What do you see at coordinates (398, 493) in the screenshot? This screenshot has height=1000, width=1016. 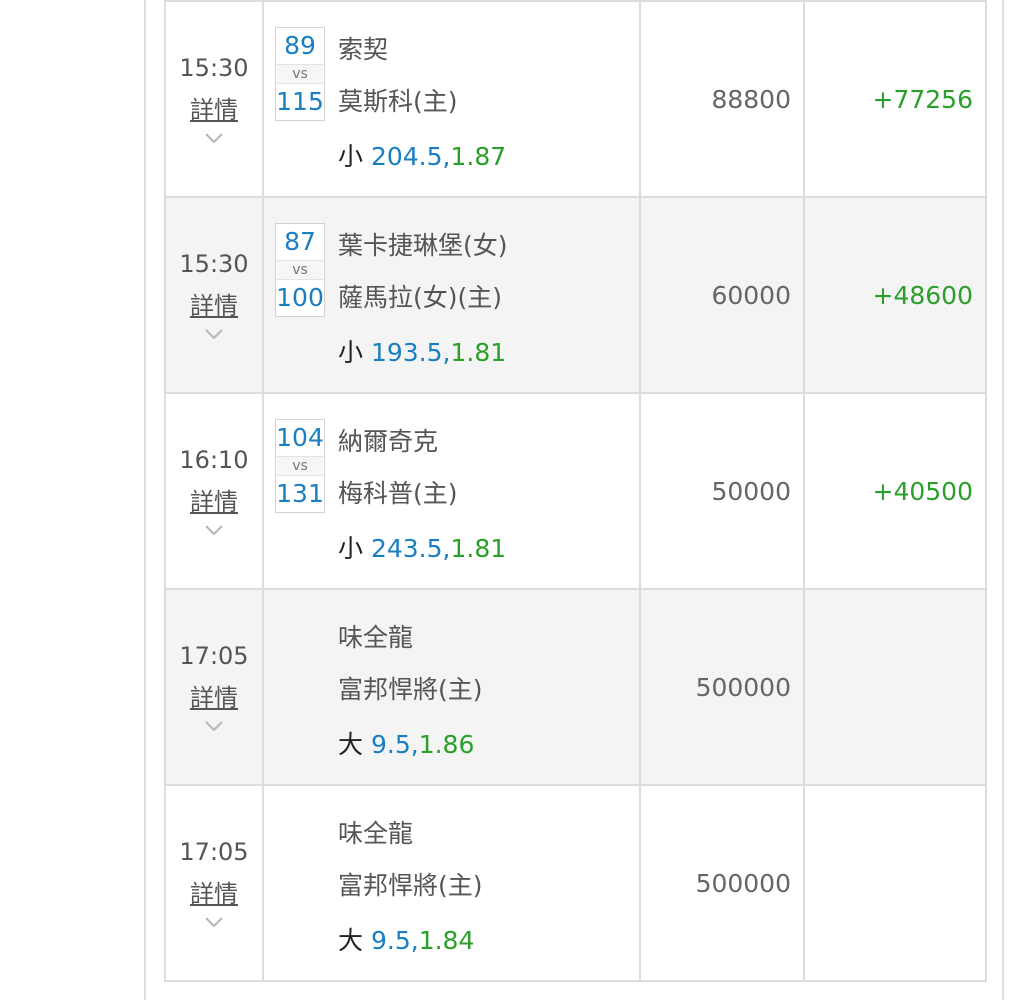 I see `team-name-second: 梅科普(主)` at bounding box center [398, 493].